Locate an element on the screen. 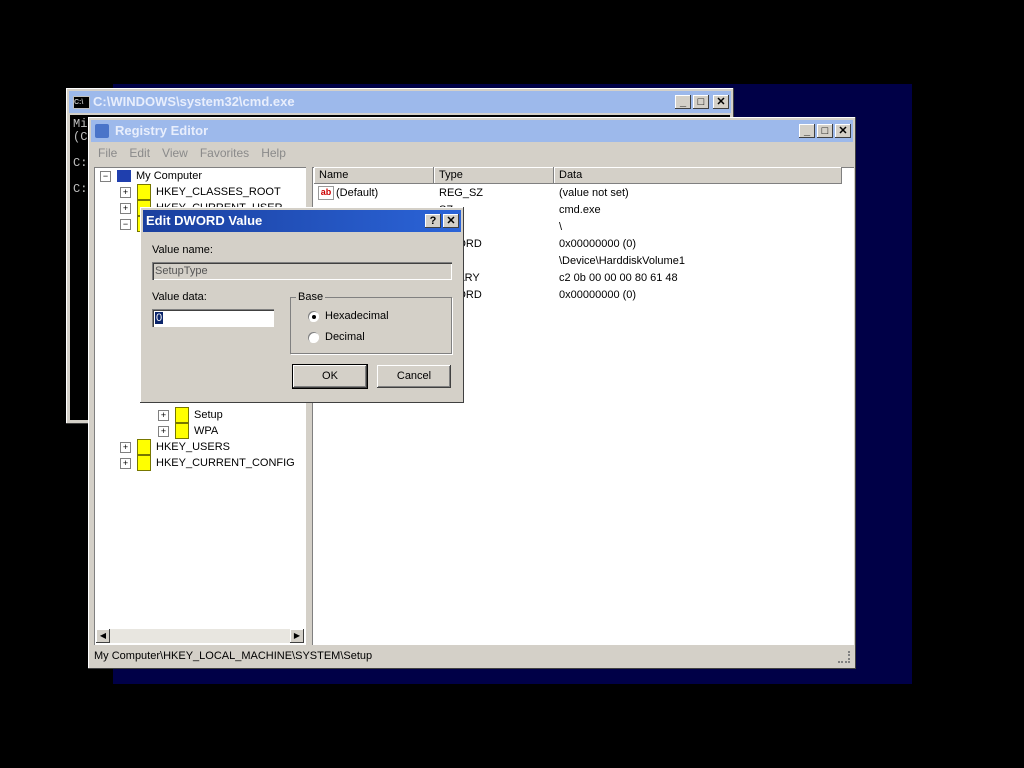 This screenshot has width=1024, height=768. value-data-input: 0 is located at coordinates (213, 318).